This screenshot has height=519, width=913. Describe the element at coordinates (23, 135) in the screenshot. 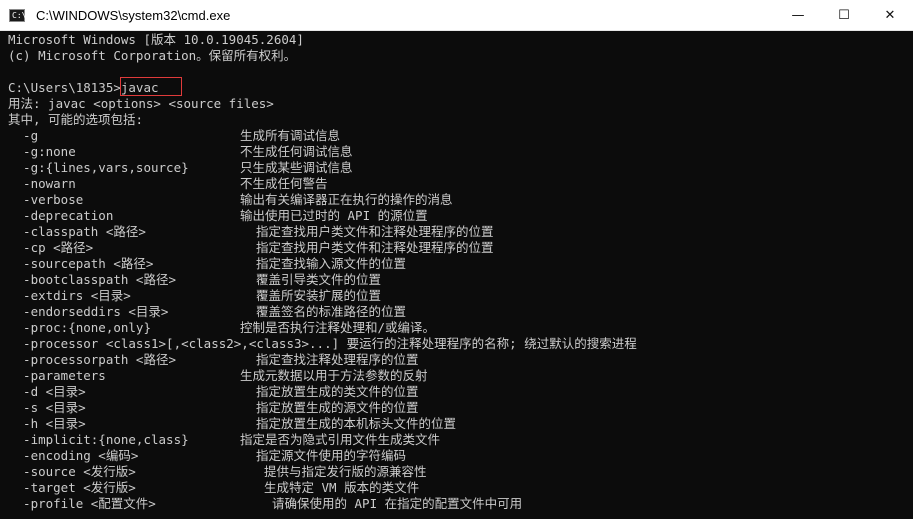

I see `option-flag: -g` at that location.